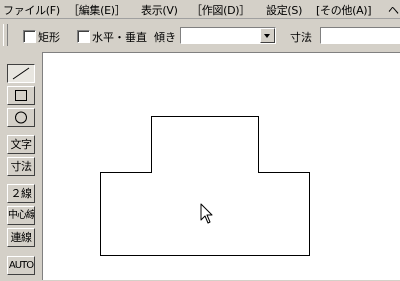 The width and height of the screenshot is (400, 281). I want to click on tilt-dropdown-button, so click(267, 35).